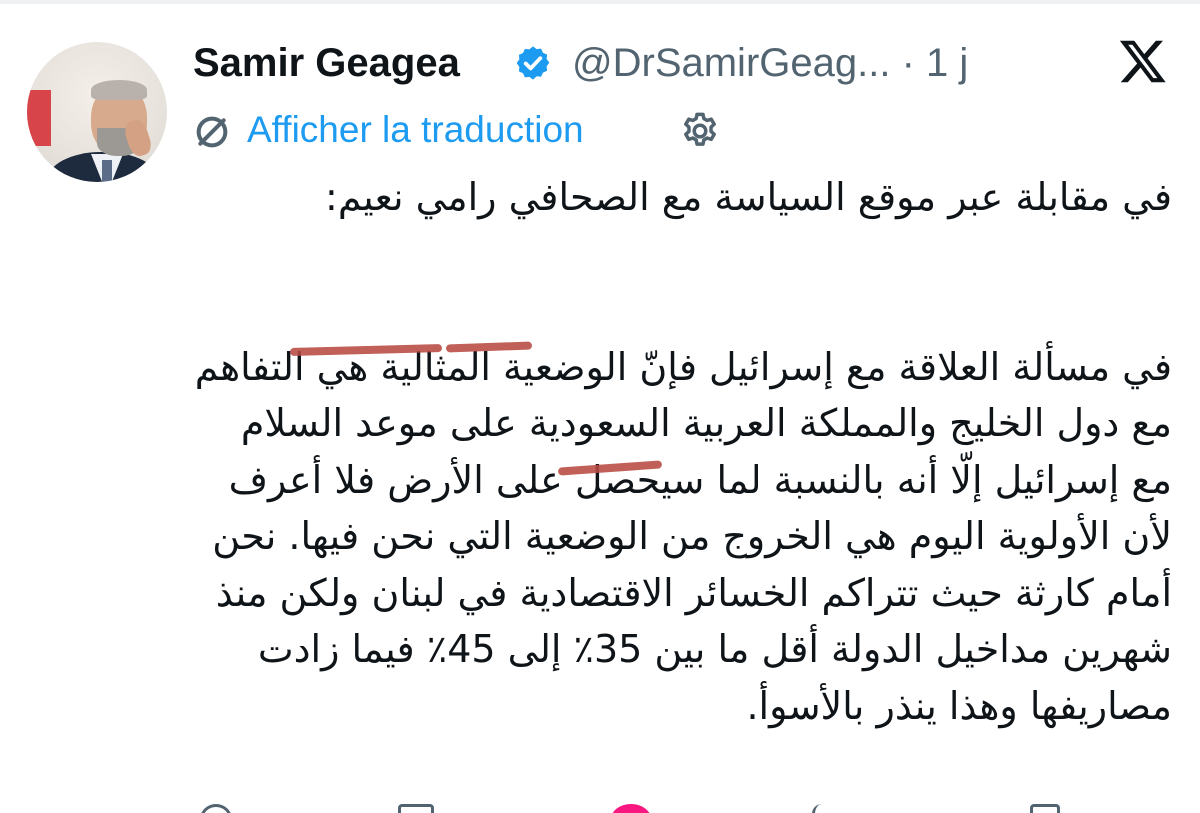  I want to click on timestamp: 1 j, so click(947, 63).